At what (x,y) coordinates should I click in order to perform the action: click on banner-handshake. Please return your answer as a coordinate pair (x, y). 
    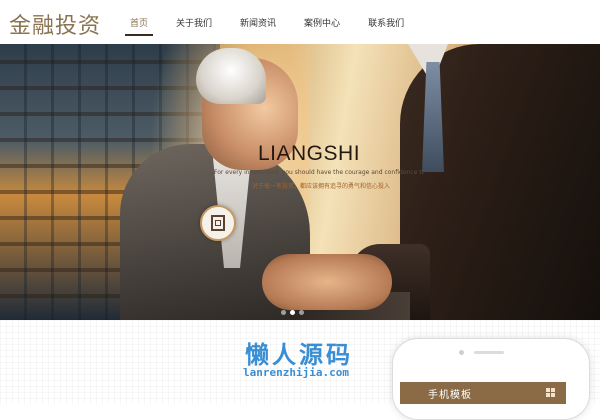
    Looking at the image, I should click on (327, 282).